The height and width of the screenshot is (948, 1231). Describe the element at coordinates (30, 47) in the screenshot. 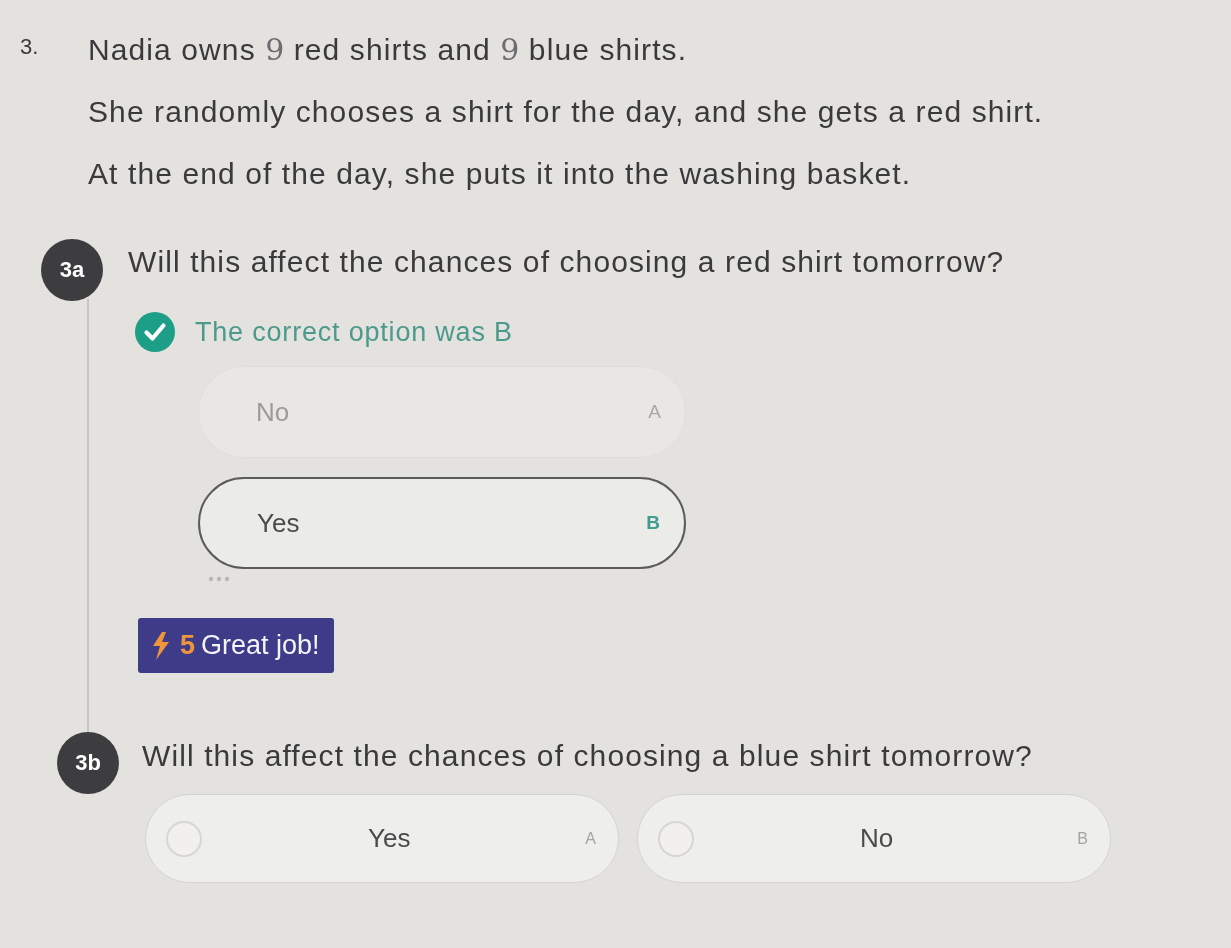

I see `question-number: 3.` at that location.